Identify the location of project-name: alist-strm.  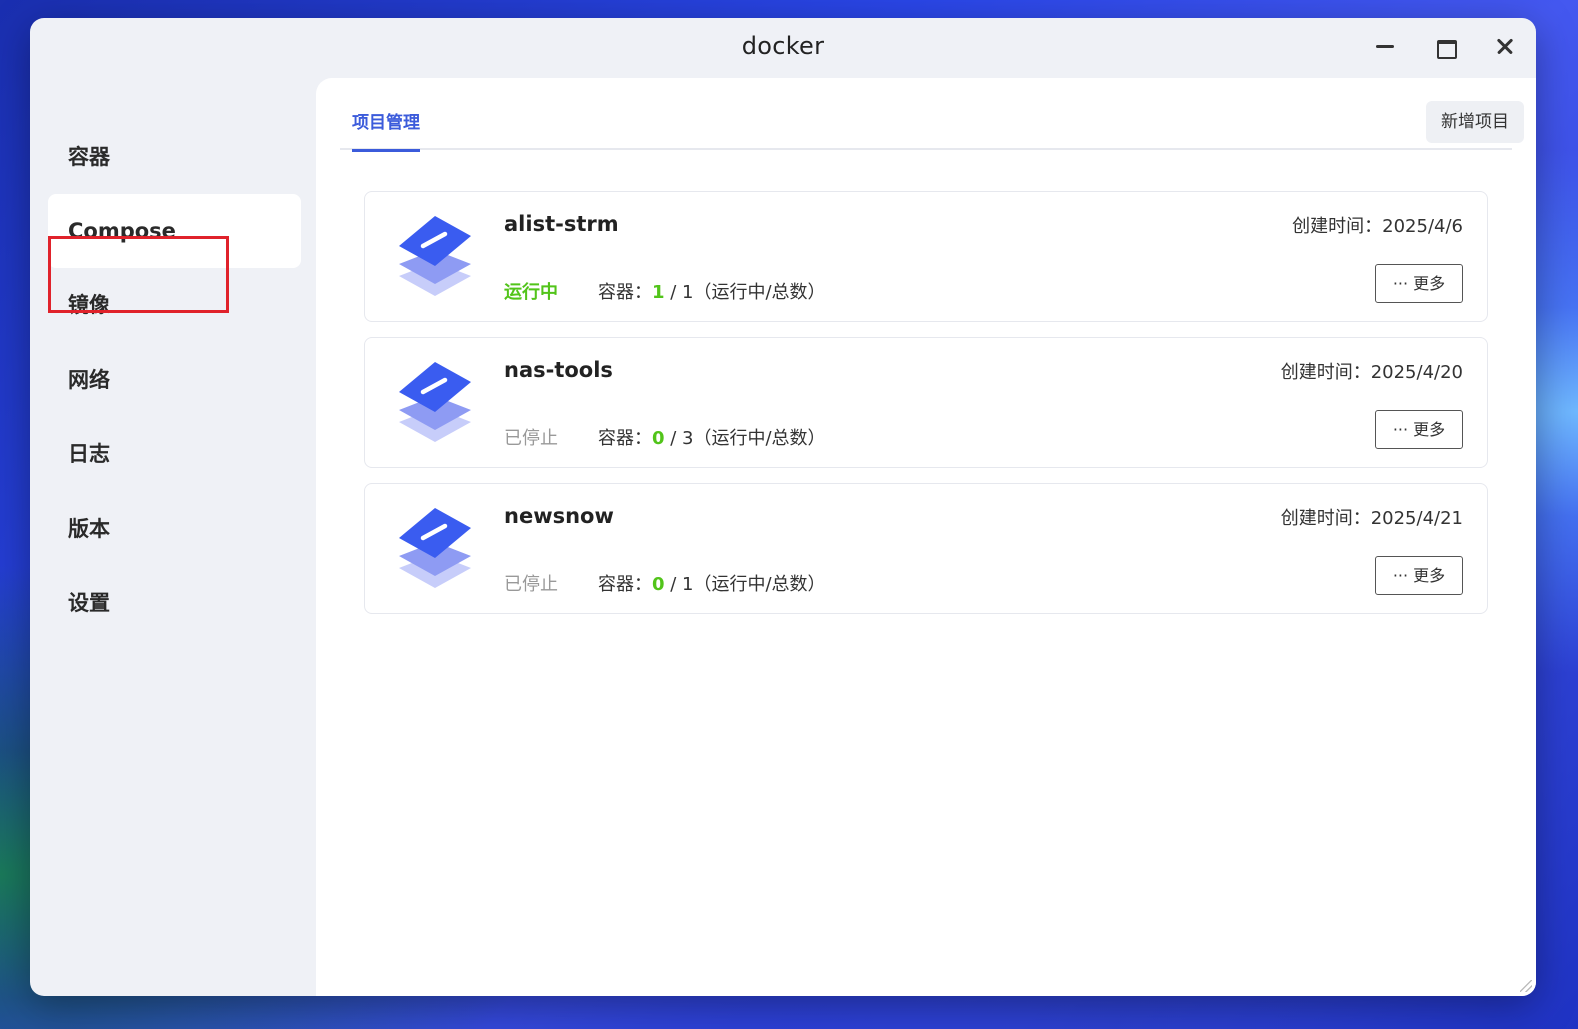
(561, 224).